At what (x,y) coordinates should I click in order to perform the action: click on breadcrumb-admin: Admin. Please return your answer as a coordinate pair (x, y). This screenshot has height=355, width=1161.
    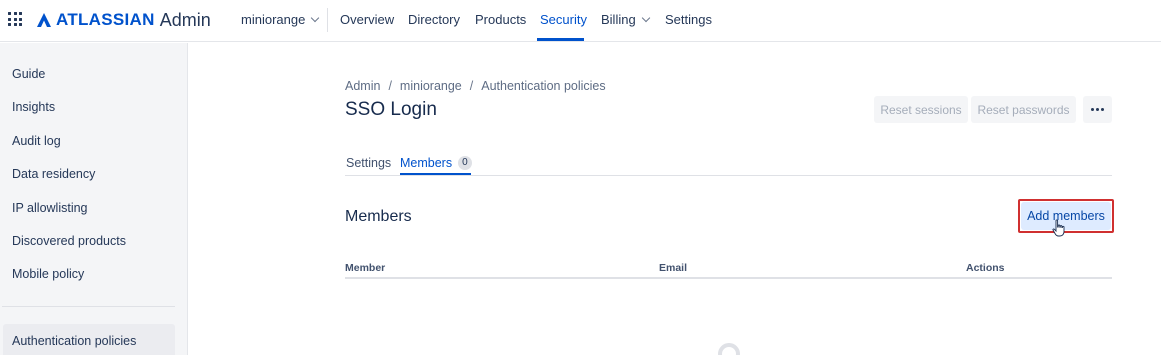
    Looking at the image, I should click on (362, 86).